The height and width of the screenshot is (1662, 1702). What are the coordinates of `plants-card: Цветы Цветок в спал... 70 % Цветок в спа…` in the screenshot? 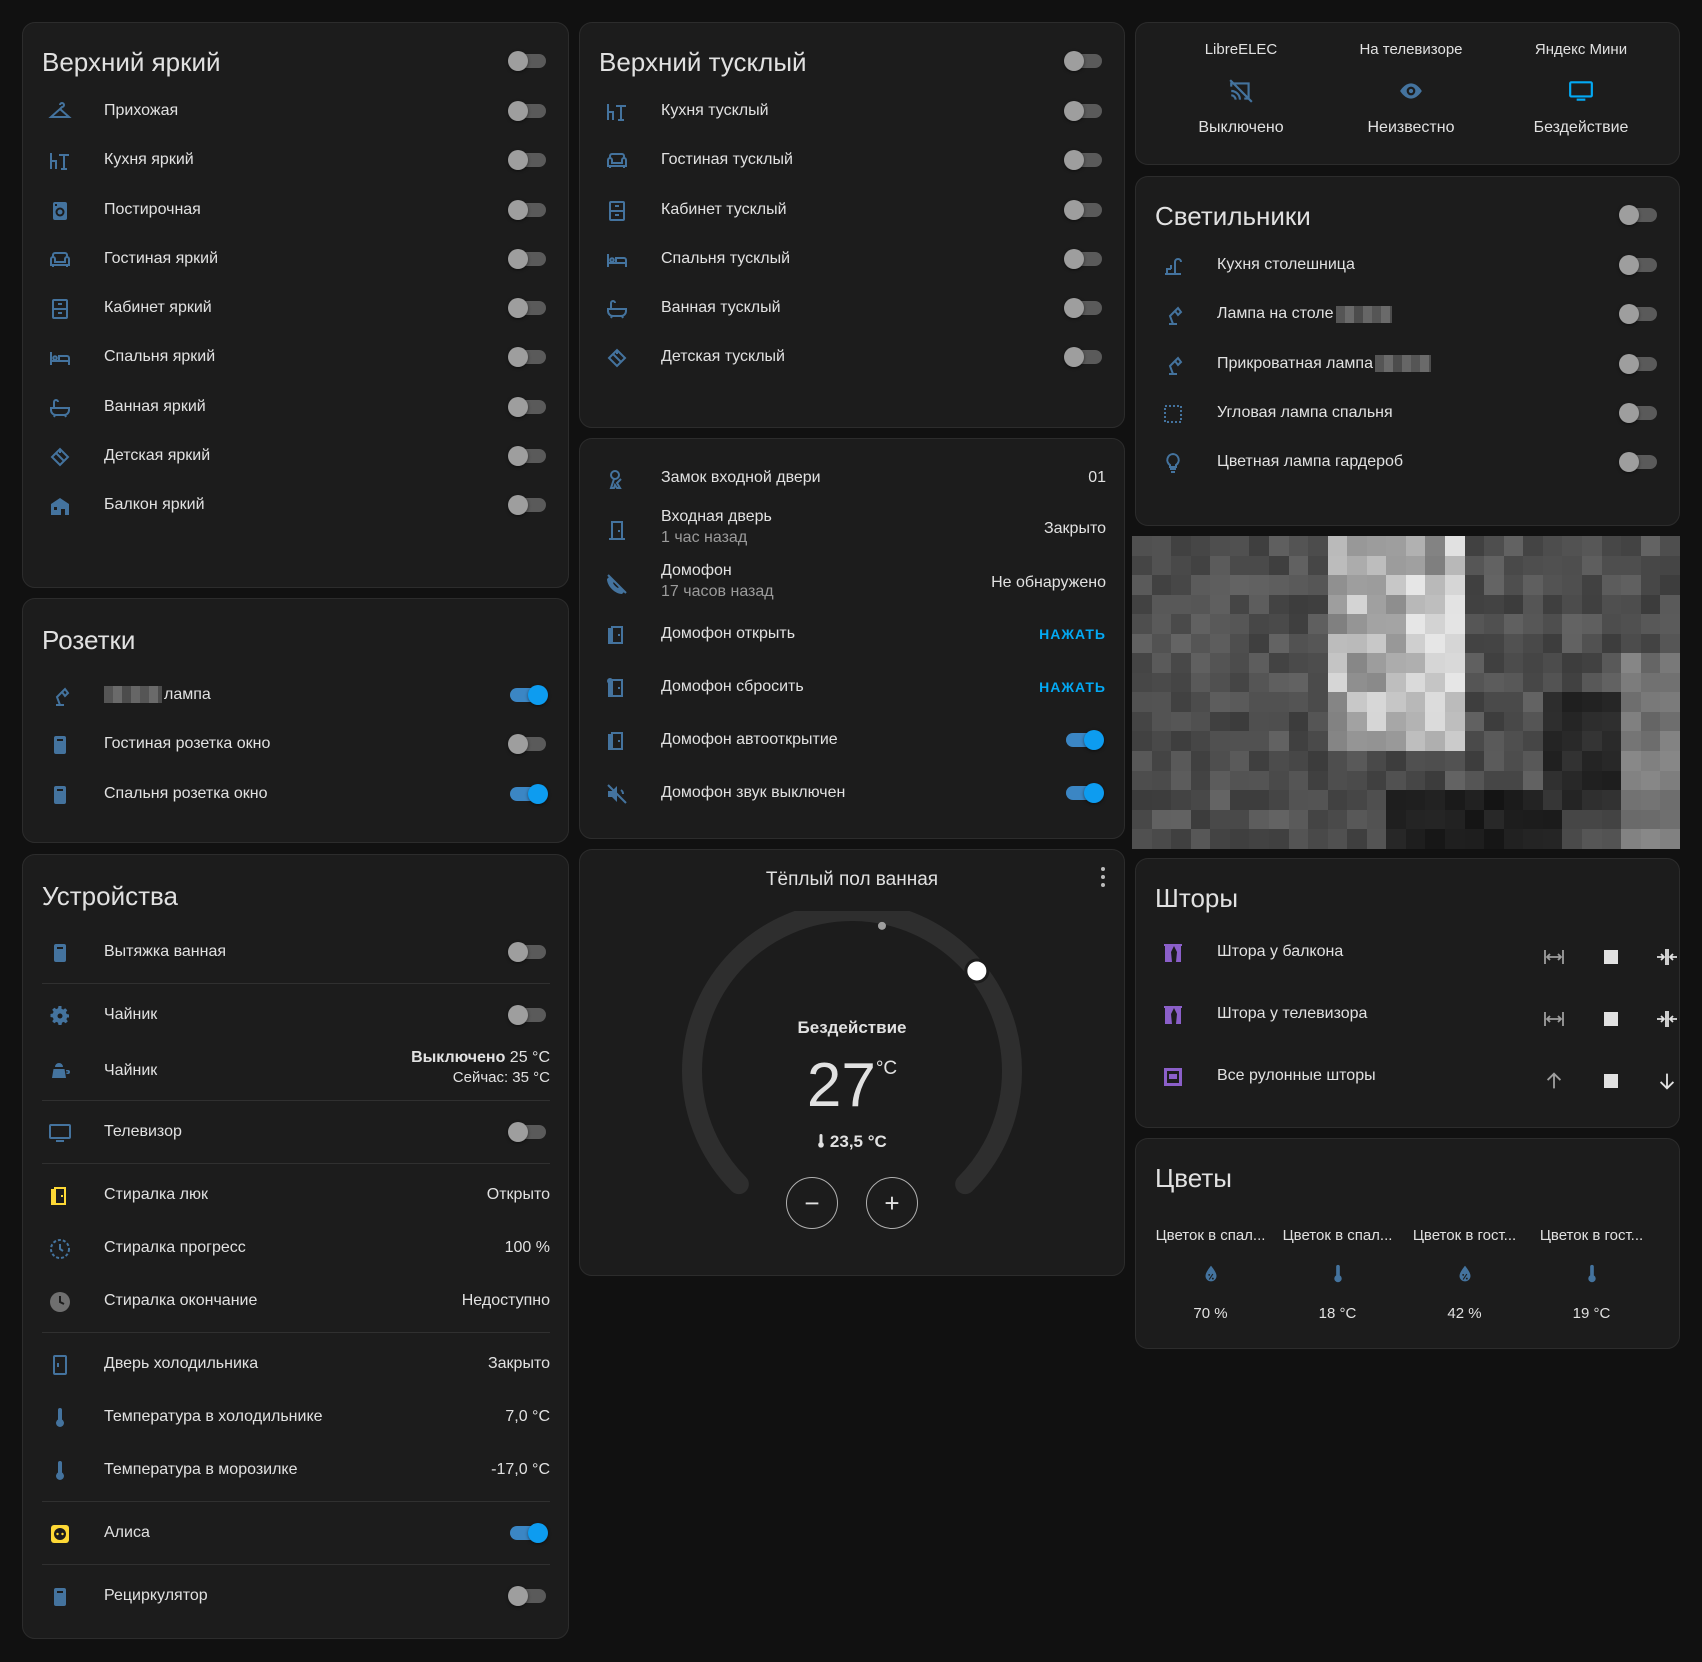 It's located at (1407, 1243).